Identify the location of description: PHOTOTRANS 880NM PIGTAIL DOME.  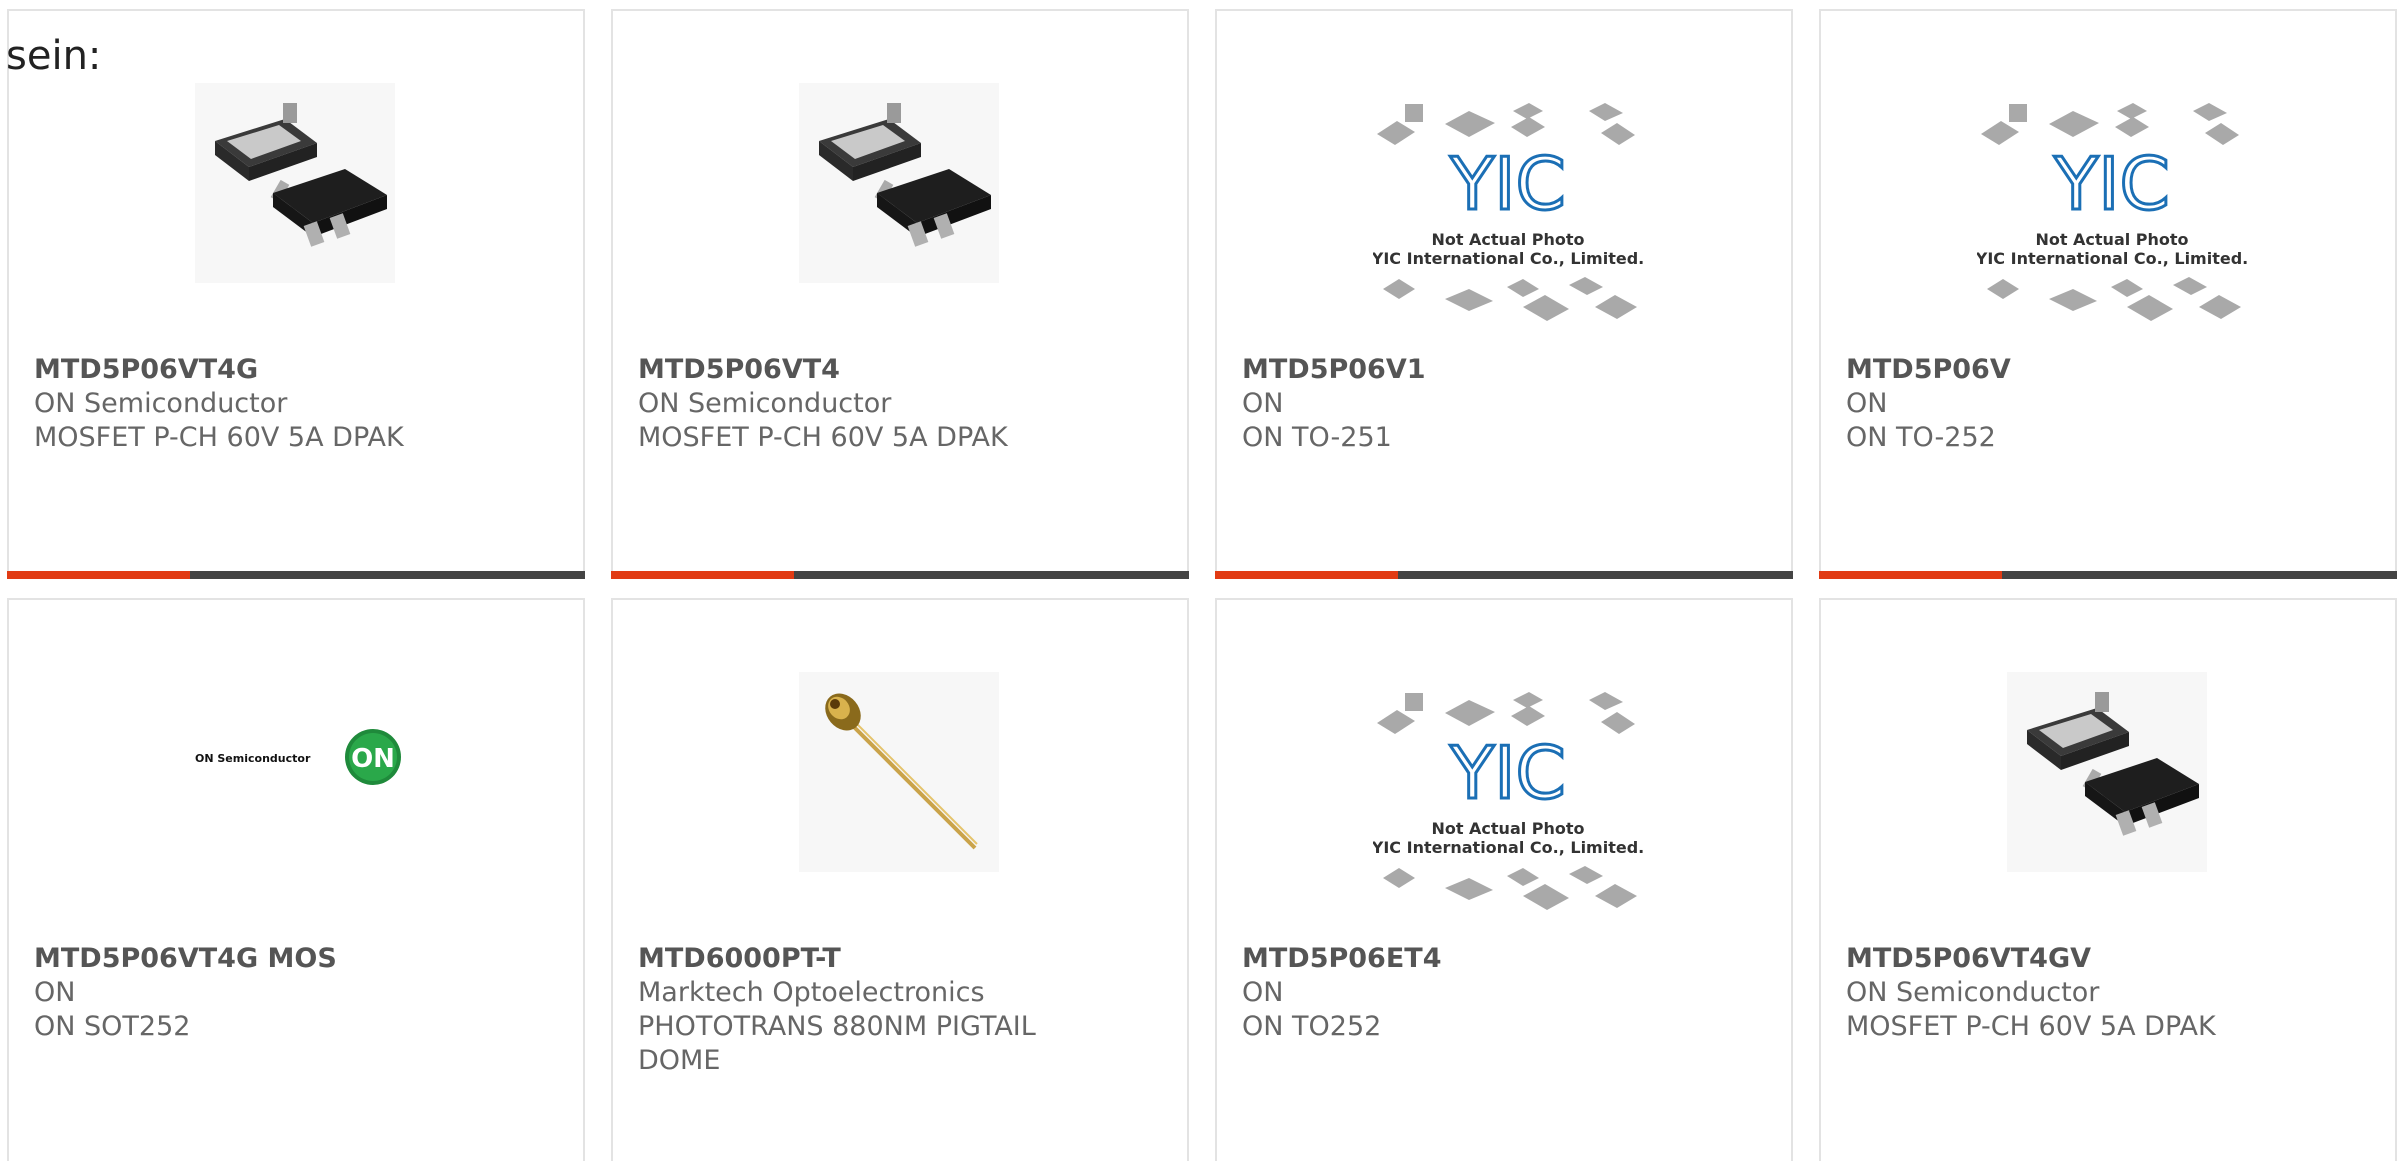
(837, 1043).